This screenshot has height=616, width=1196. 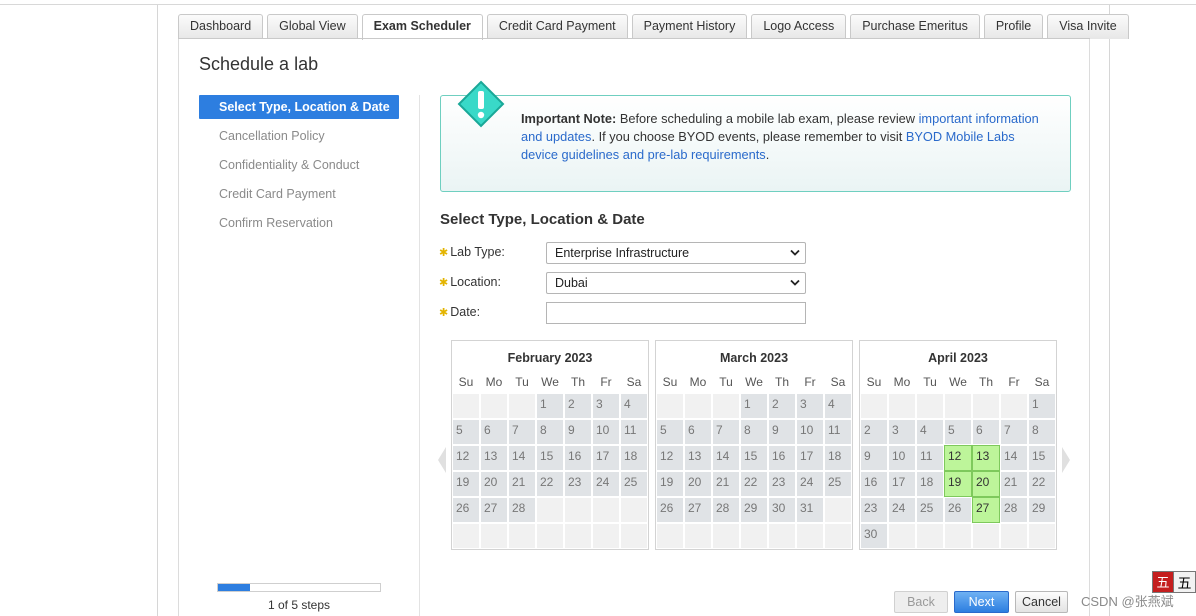 What do you see at coordinates (466, 458) in the screenshot?
I see `calendar-day: 12` at bounding box center [466, 458].